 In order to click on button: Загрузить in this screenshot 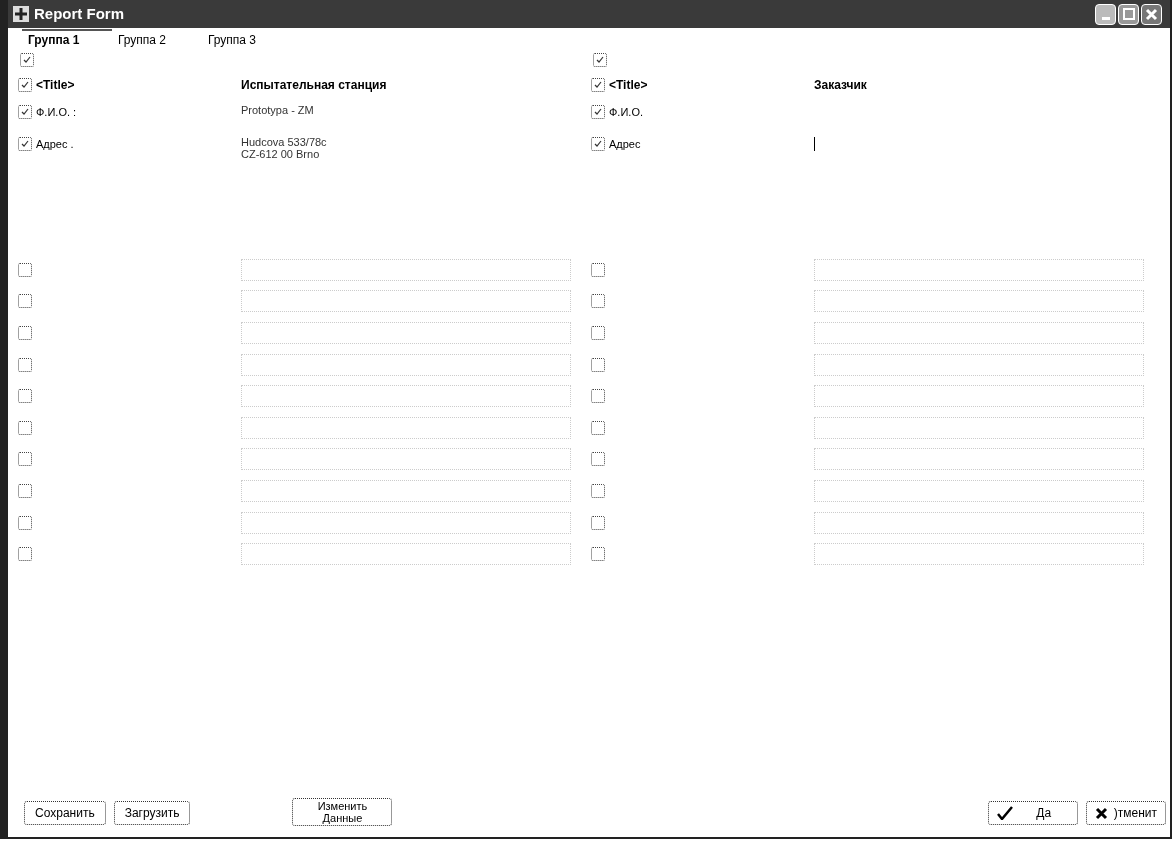, I will do `click(152, 813)`.